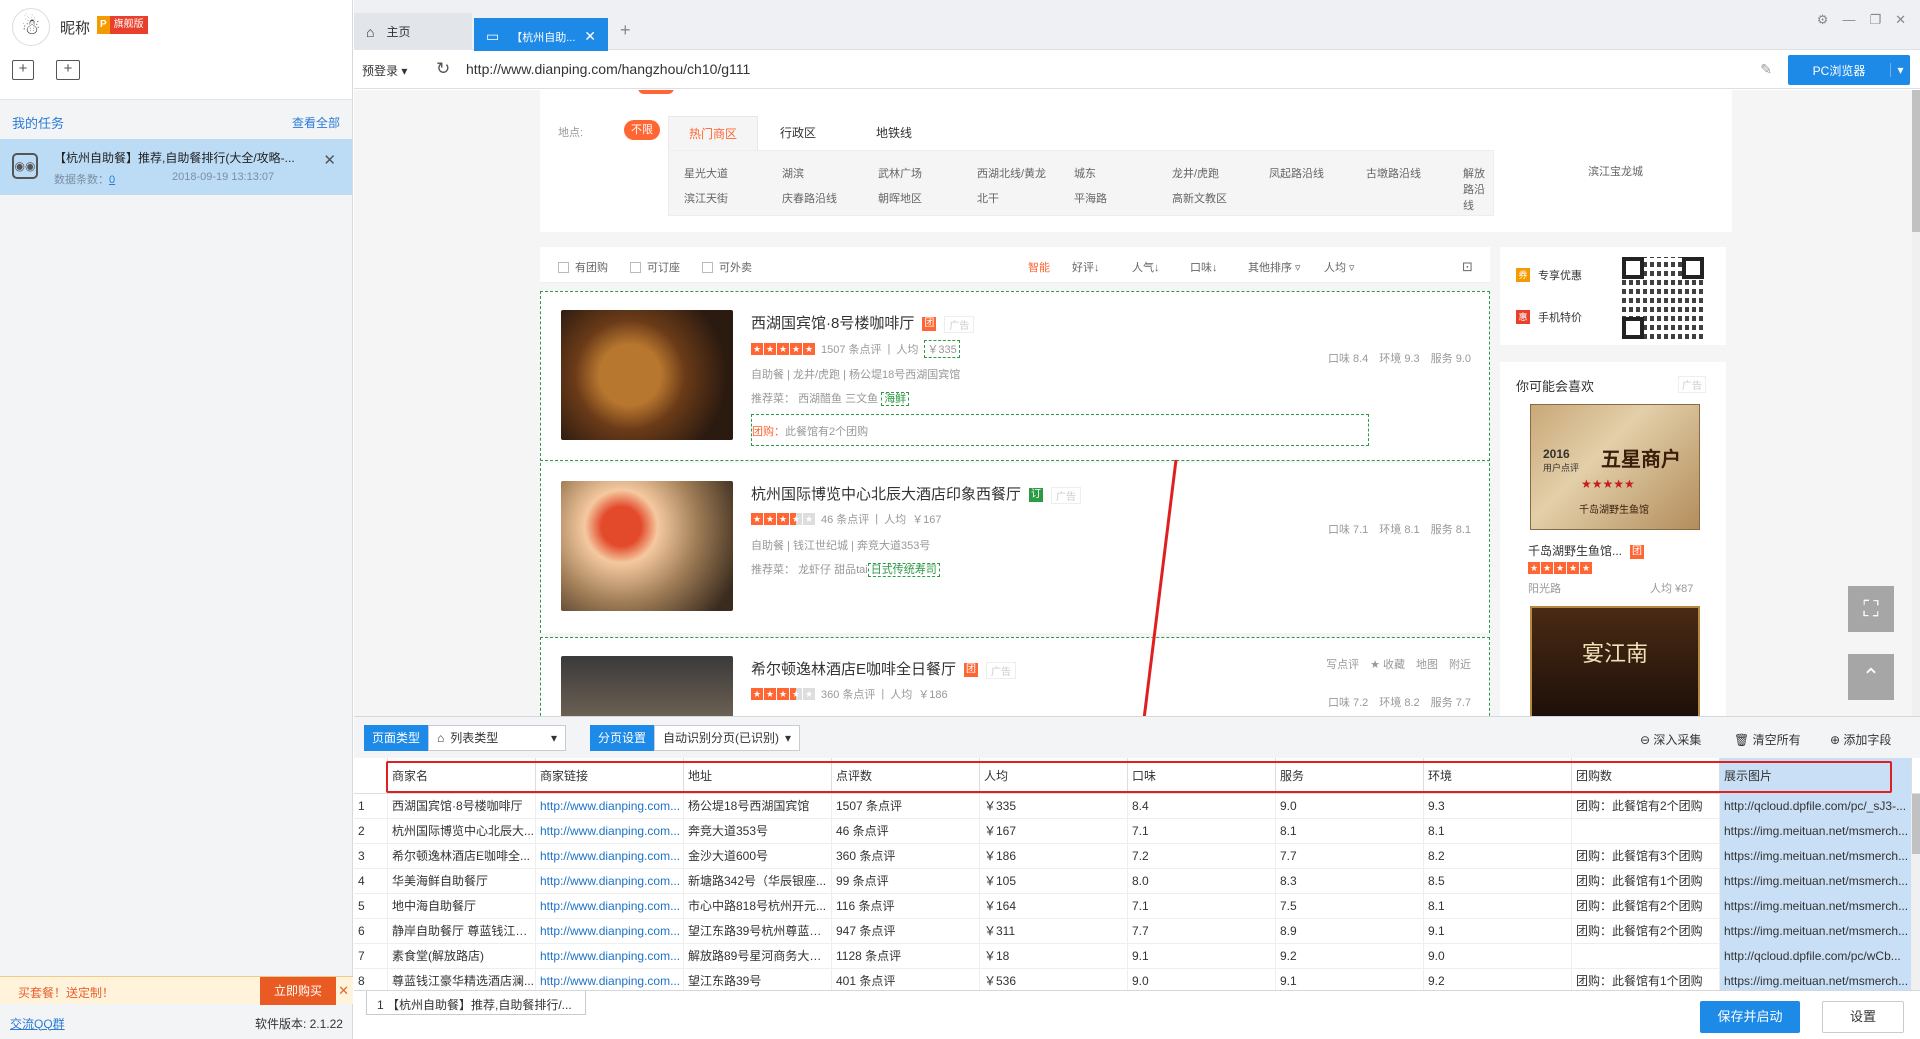 The image size is (1920, 1039). Describe the element at coordinates (1916, 403) in the screenshot. I see `page-scrollbar` at that location.